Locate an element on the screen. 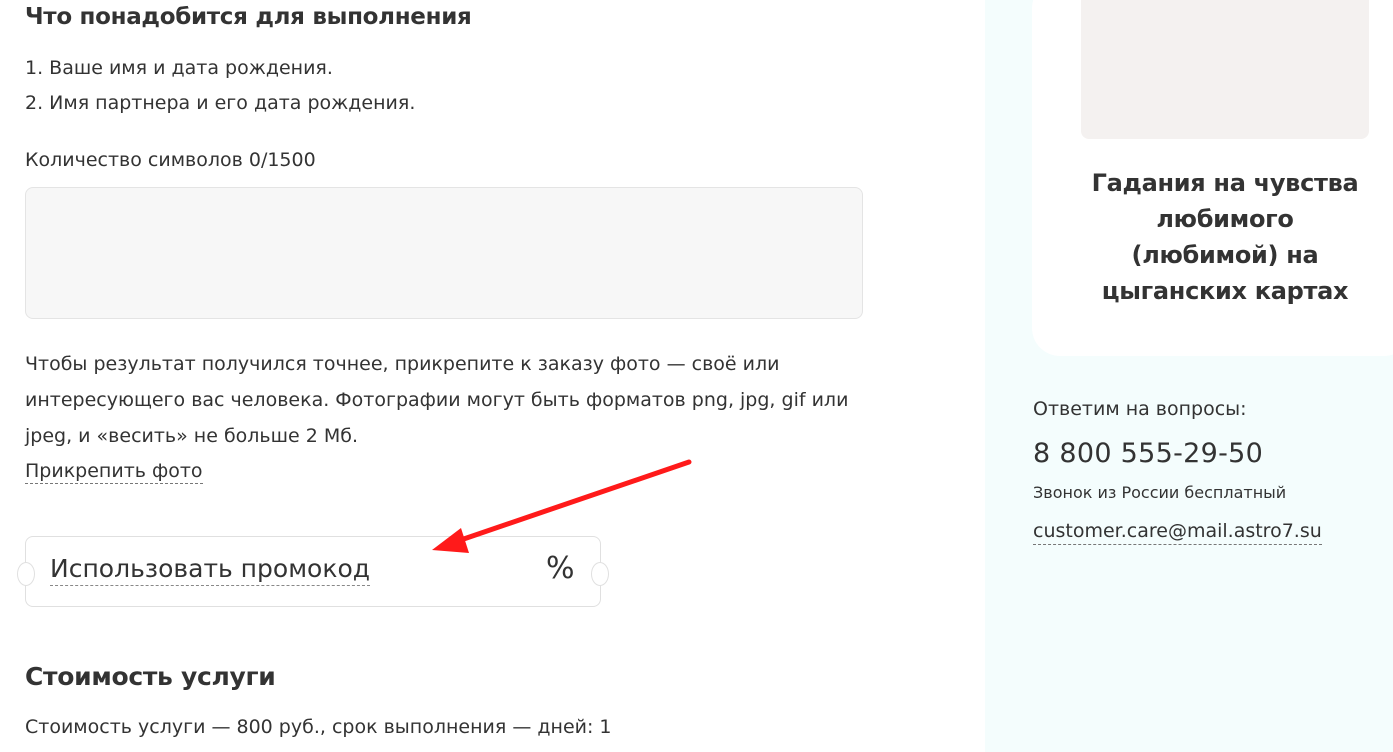 This screenshot has height=752, width=1393. requirements-title: Что понадобится для выполнения is located at coordinates (248, 17).